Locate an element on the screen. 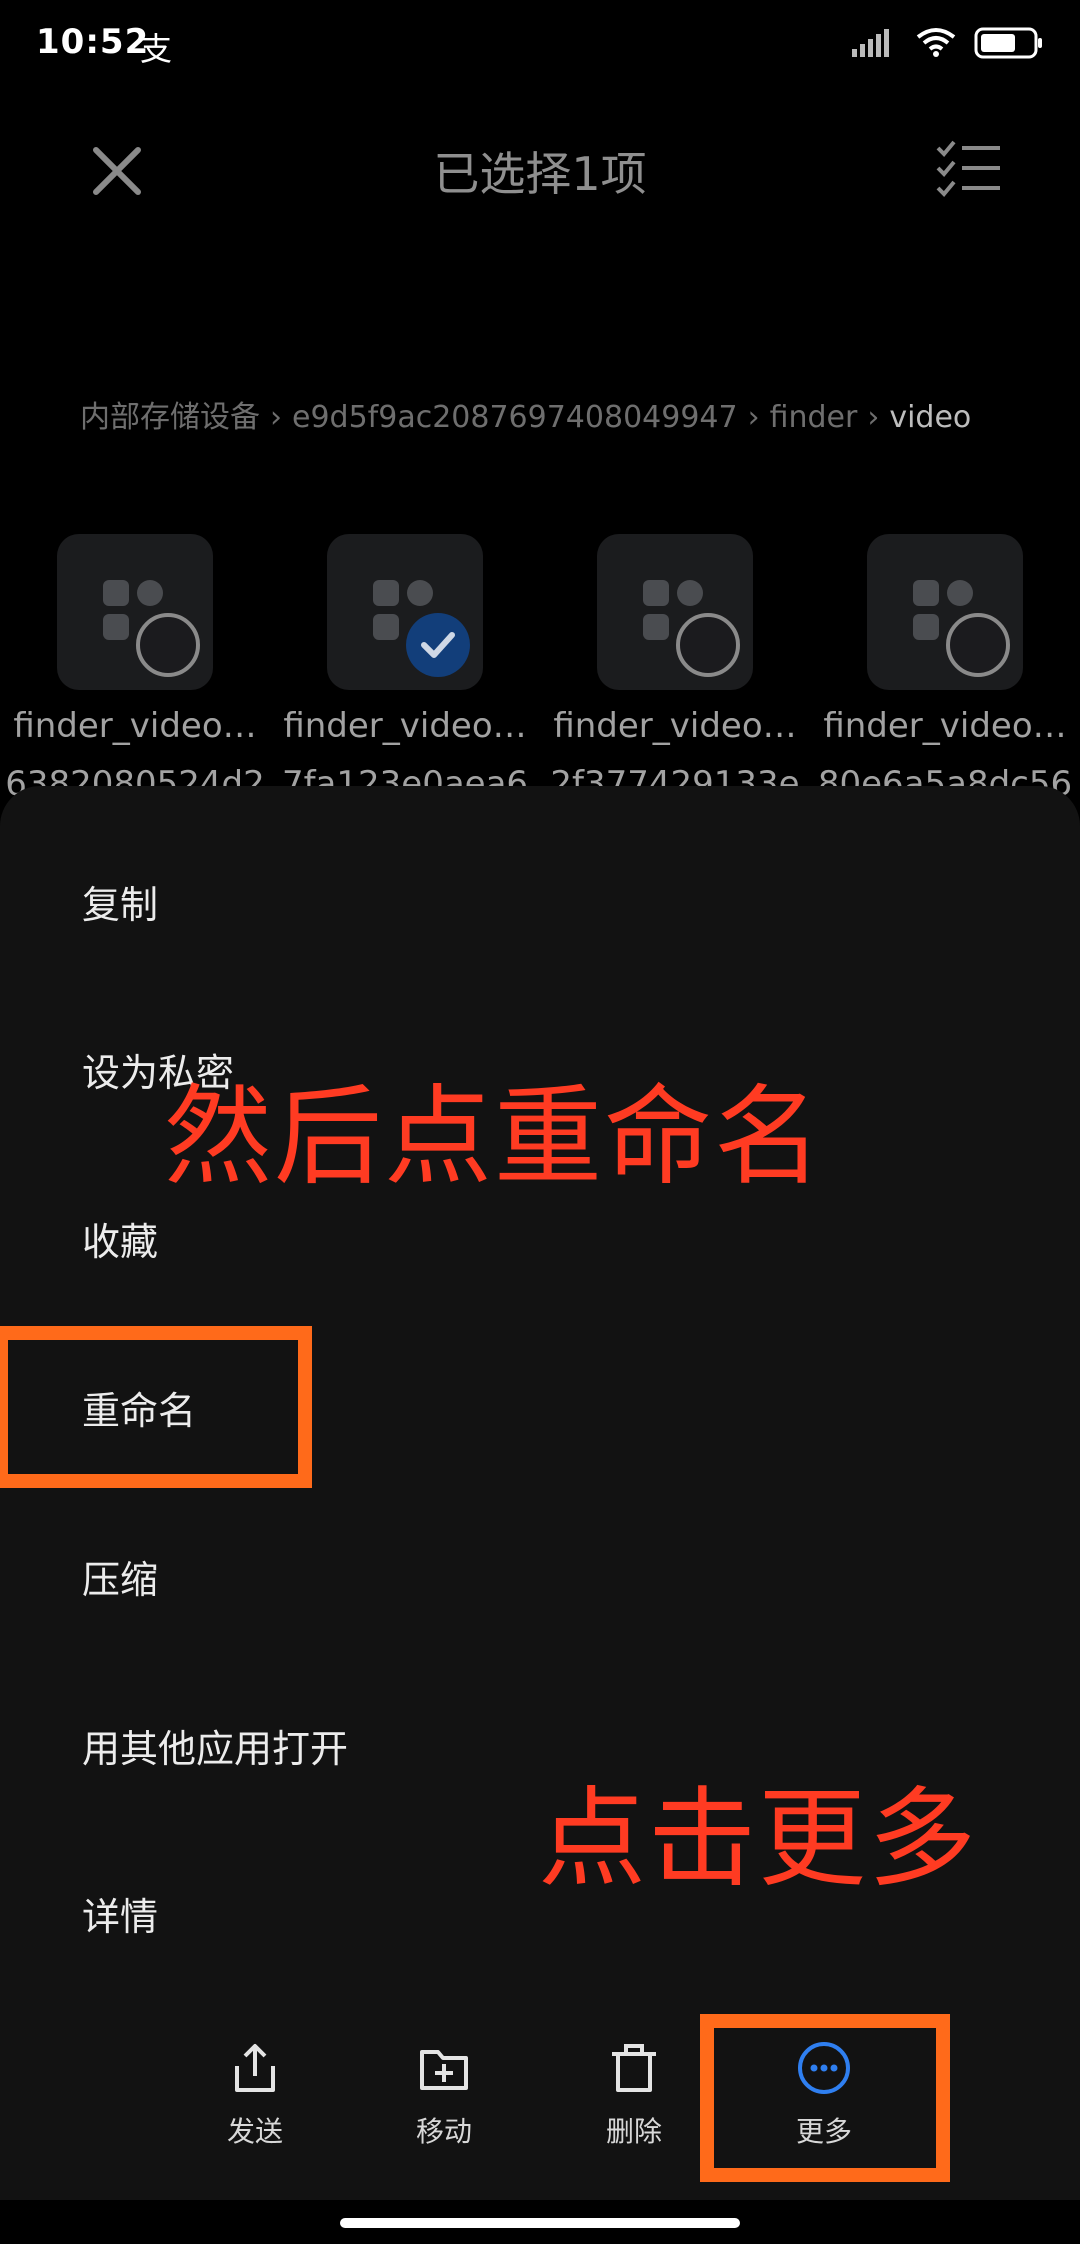 The image size is (1080, 2244). status-time: 10:52 is located at coordinates (93, 42).